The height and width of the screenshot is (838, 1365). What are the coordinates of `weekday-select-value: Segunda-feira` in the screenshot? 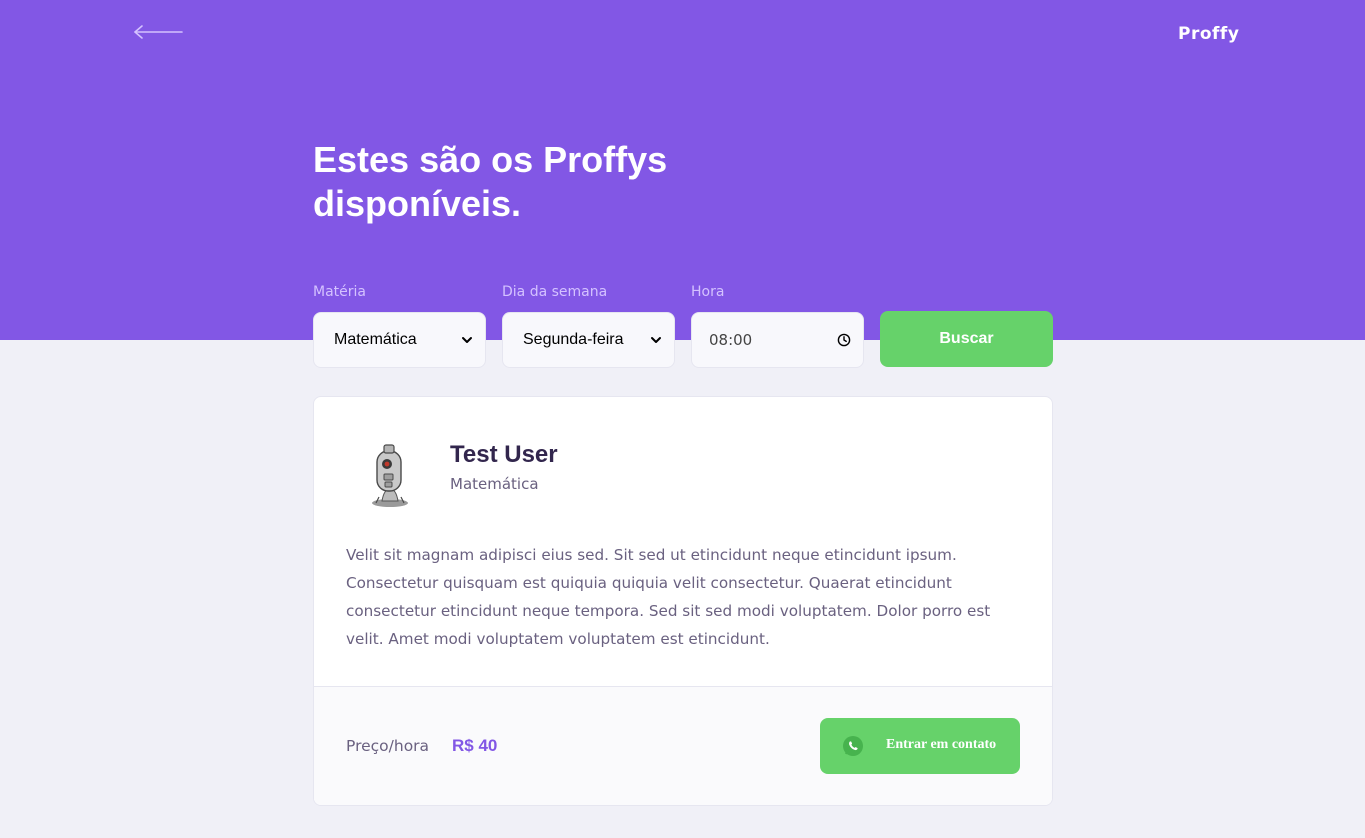 It's located at (573, 339).